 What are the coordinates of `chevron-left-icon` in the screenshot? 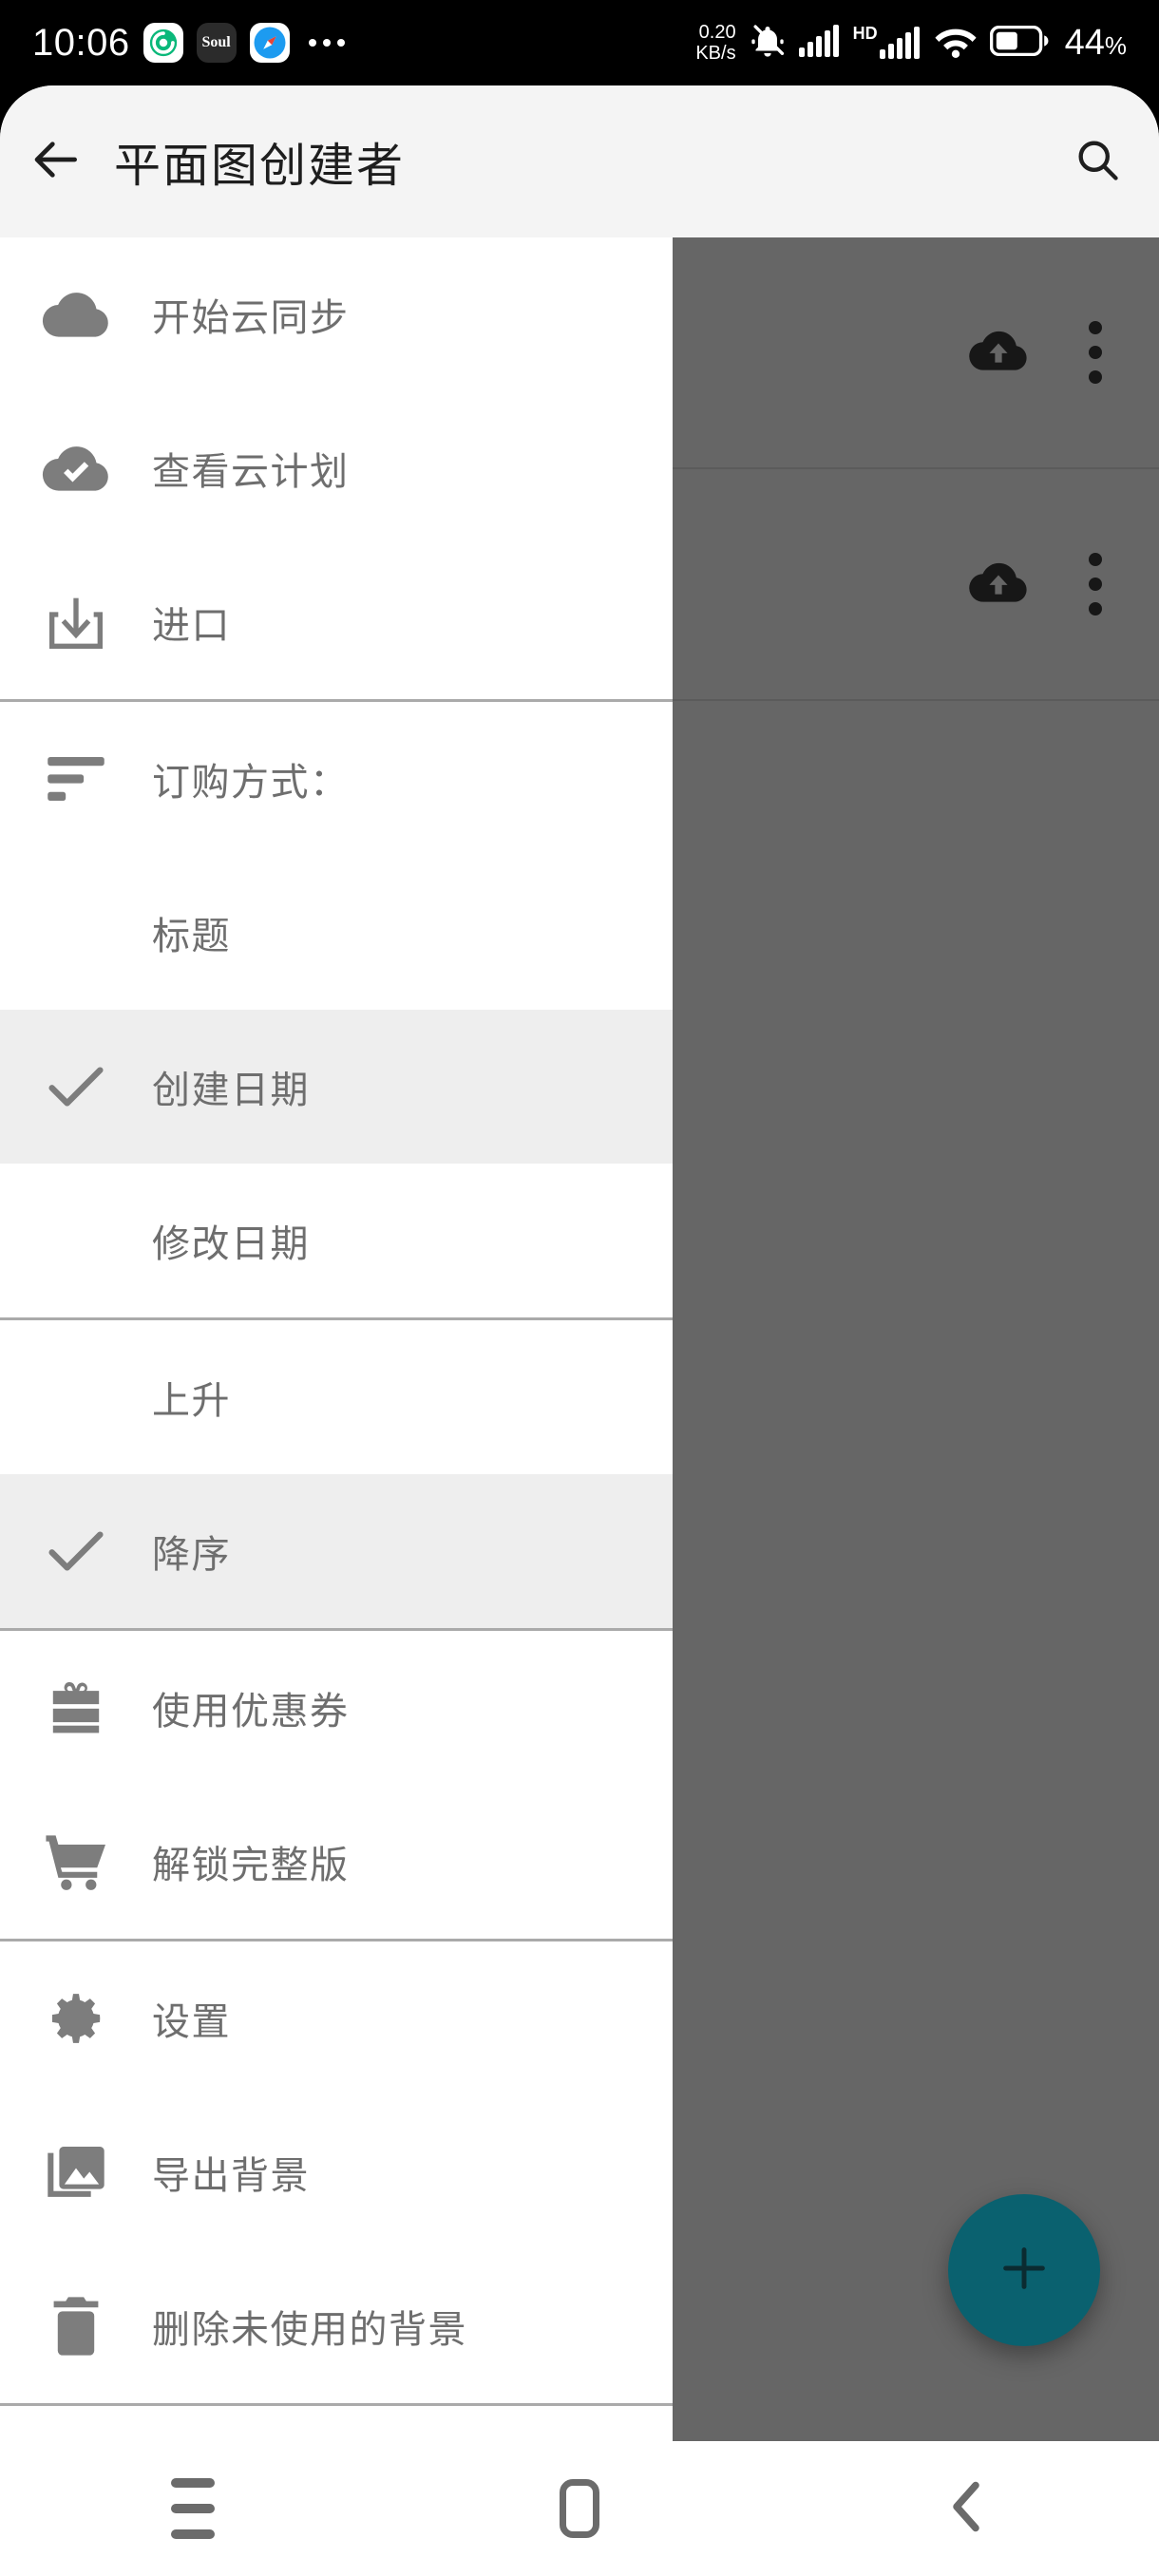 It's located at (966, 2509).